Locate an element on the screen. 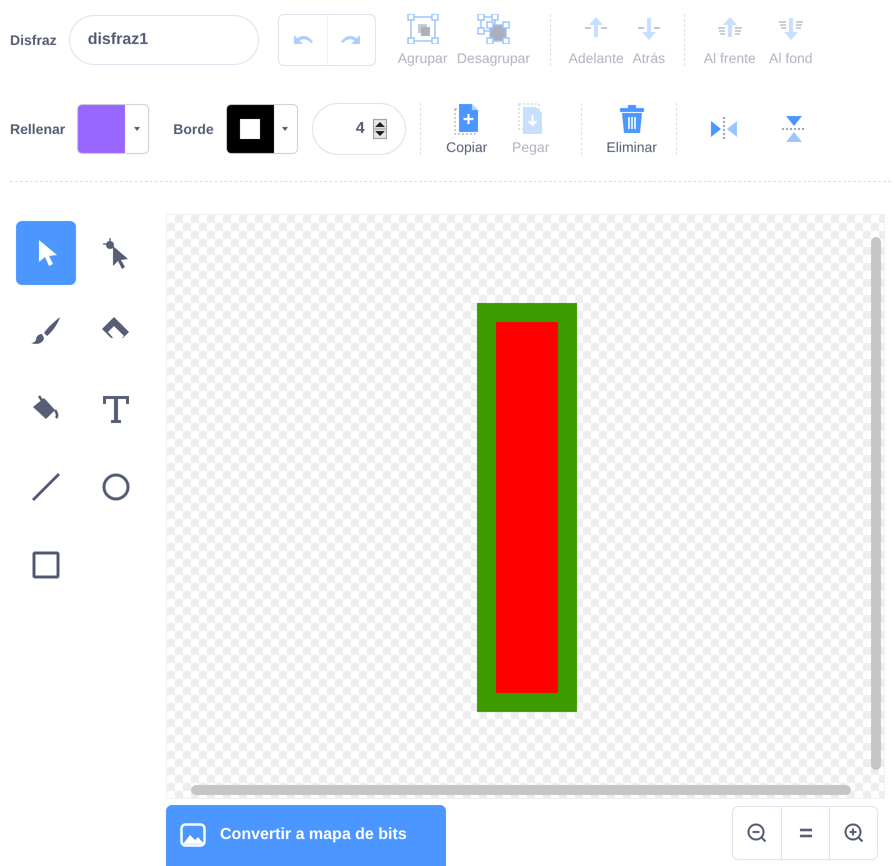 The image size is (895, 866). outline-width-field: 4 is located at coordinates (359, 129).